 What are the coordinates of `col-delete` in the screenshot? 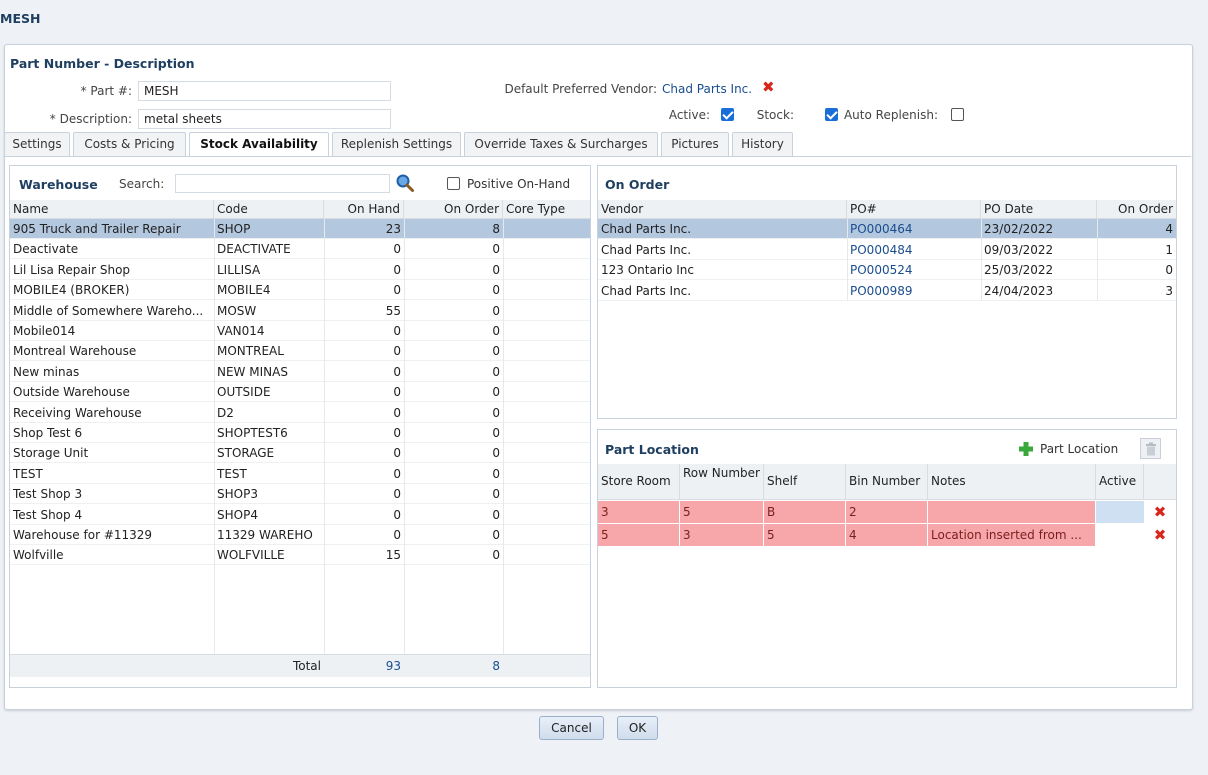 It's located at (1160, 481).